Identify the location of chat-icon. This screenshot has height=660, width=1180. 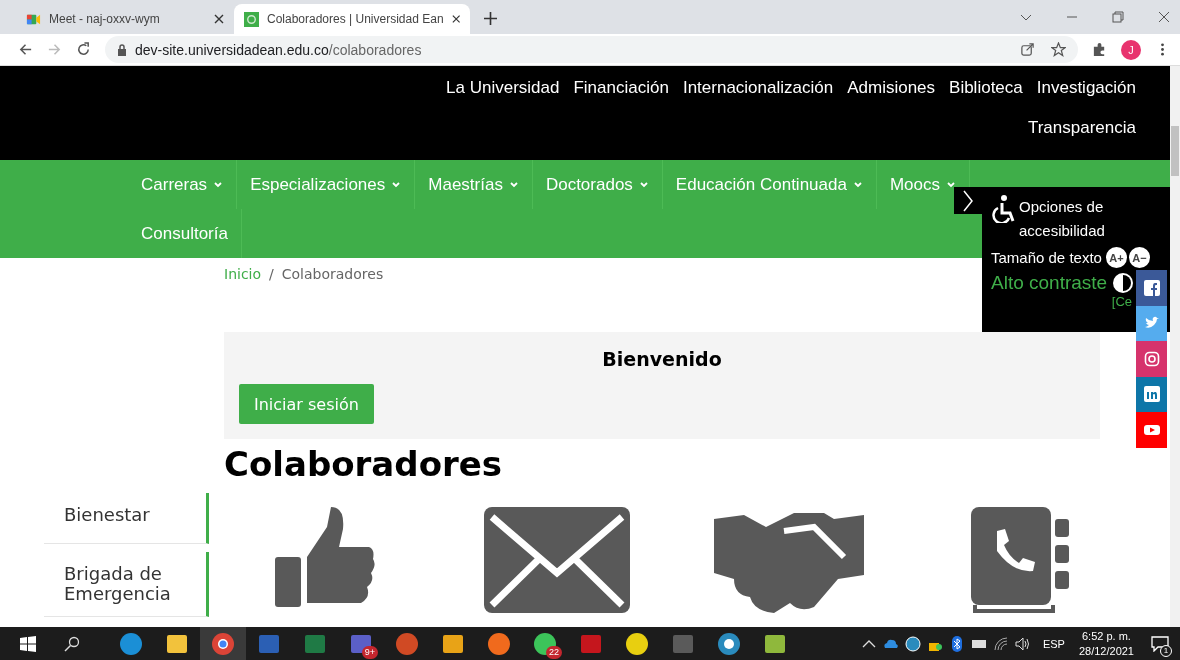
(545, 643).